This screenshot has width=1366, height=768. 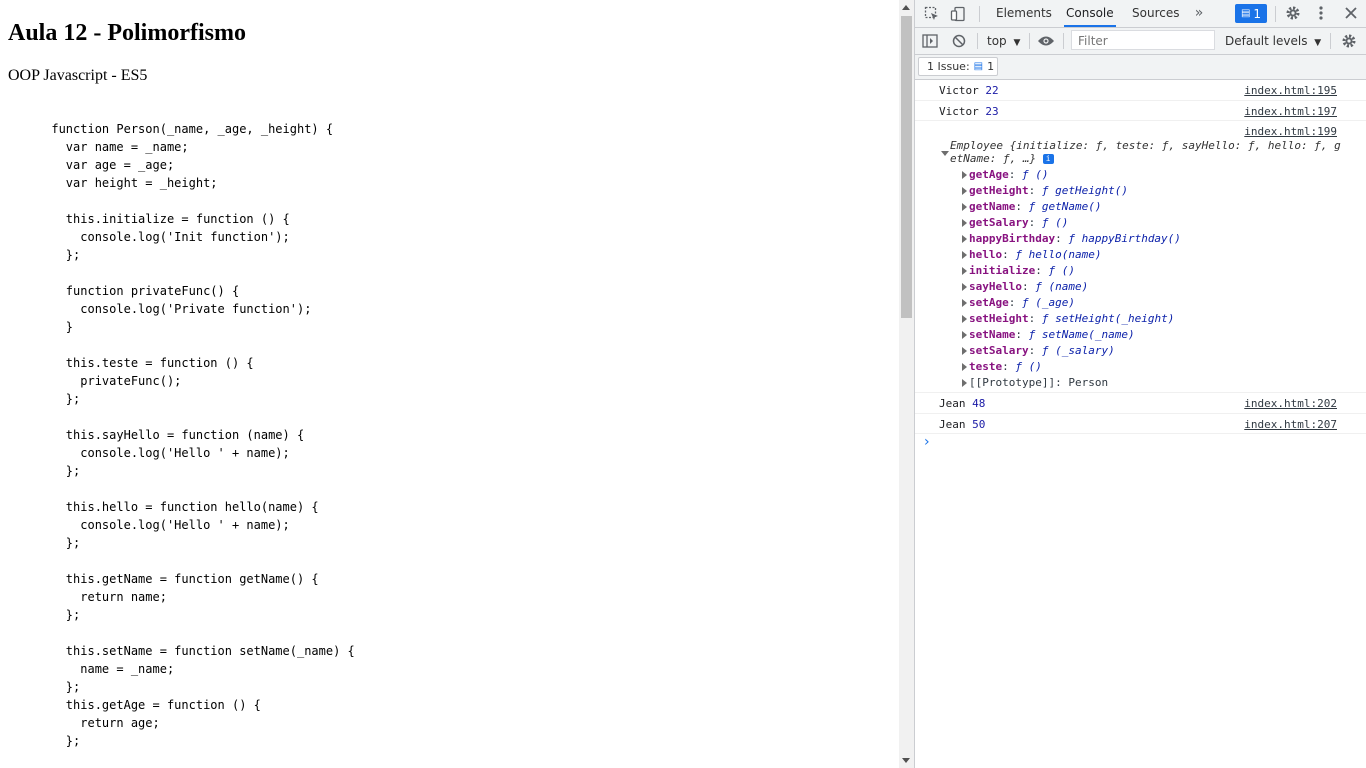 I want to click on scroll-up-arrow-icon, so click(x=906, y=7).